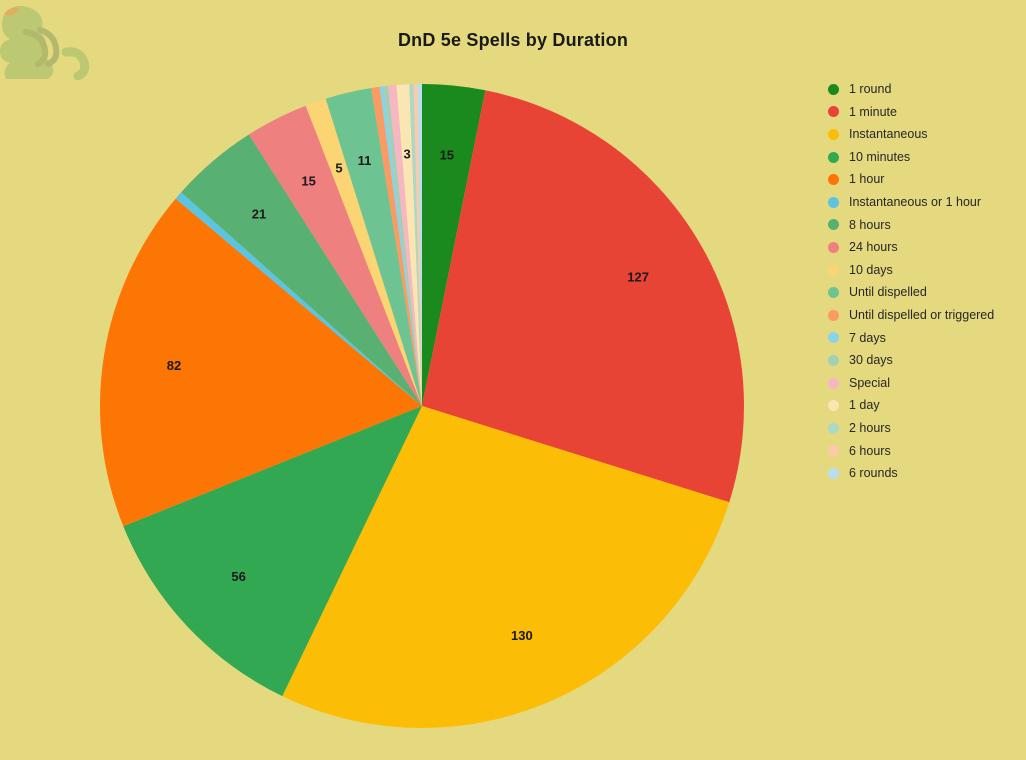  I want to click on legend-item: Instantaneous or 1 hour, so click(925, 202).